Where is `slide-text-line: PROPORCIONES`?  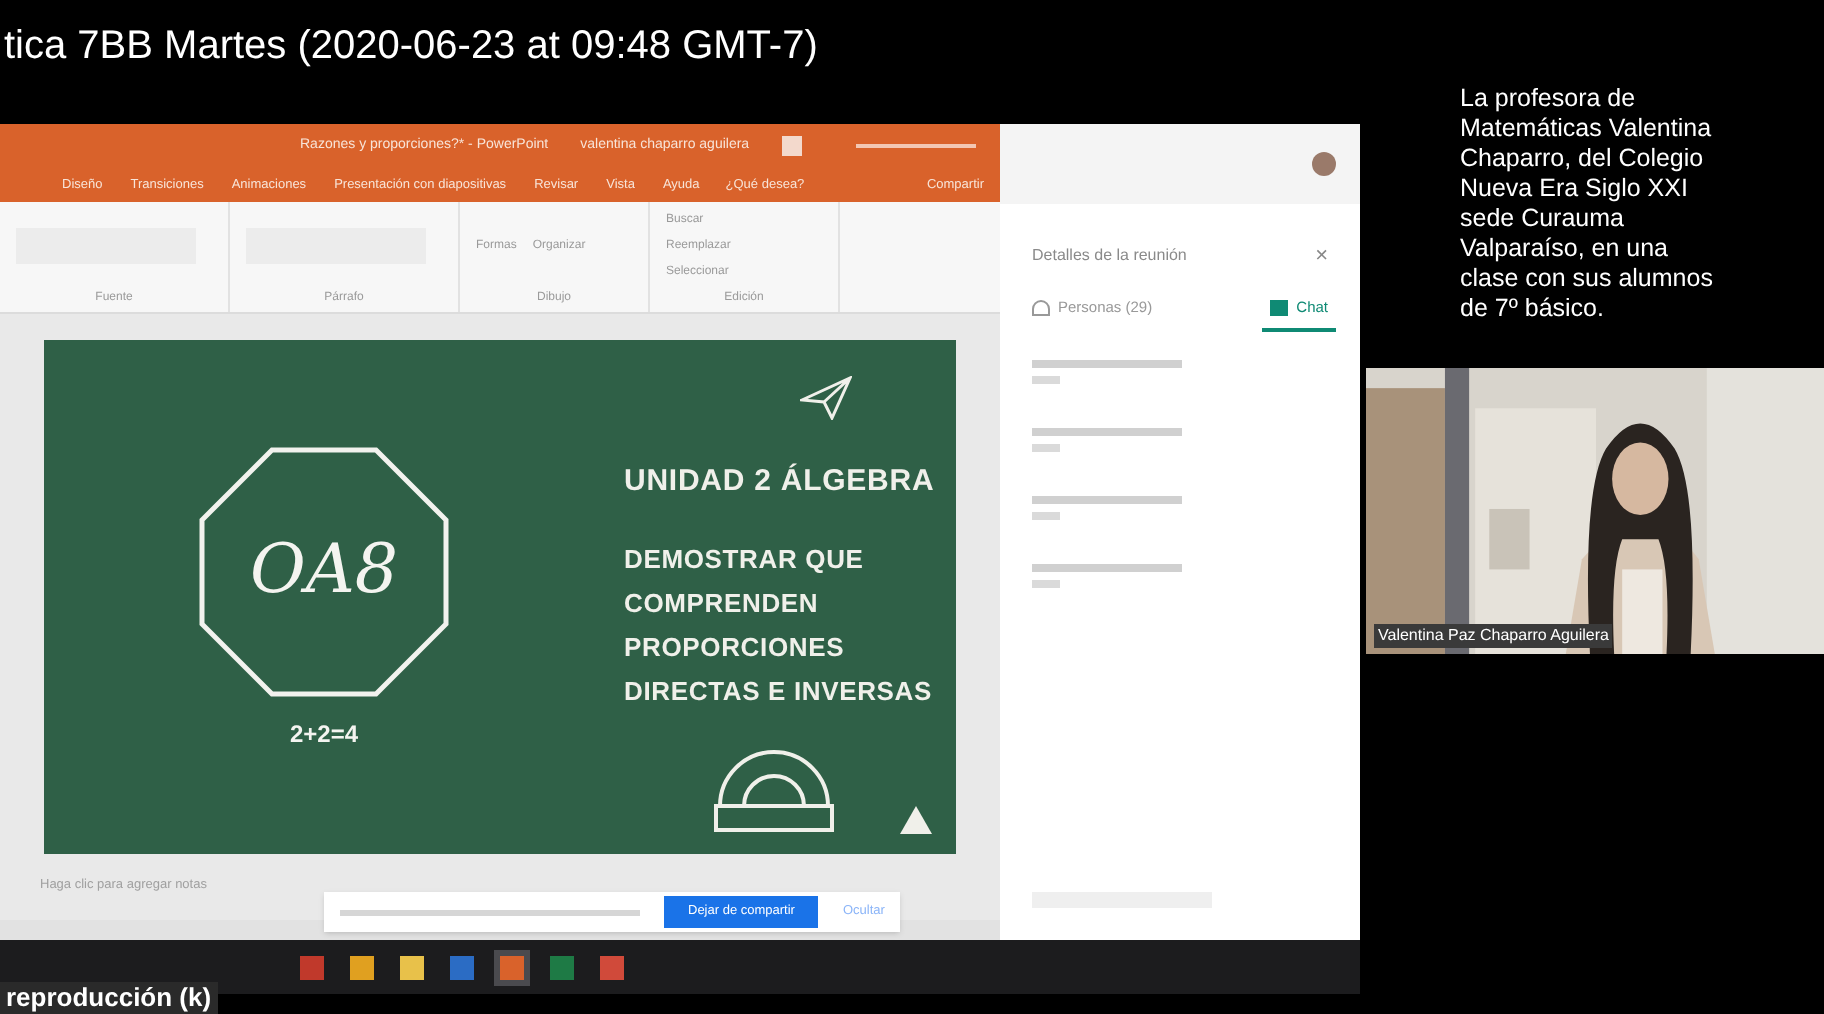
slide-text-line: PROPORCIONES is located at coordinates (735, 647).